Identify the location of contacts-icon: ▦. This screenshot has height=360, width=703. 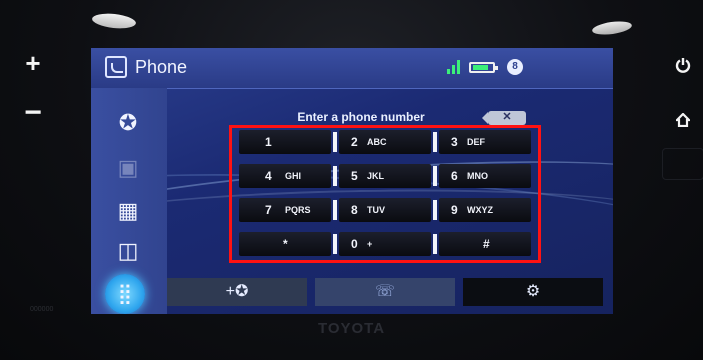
(128, 210).